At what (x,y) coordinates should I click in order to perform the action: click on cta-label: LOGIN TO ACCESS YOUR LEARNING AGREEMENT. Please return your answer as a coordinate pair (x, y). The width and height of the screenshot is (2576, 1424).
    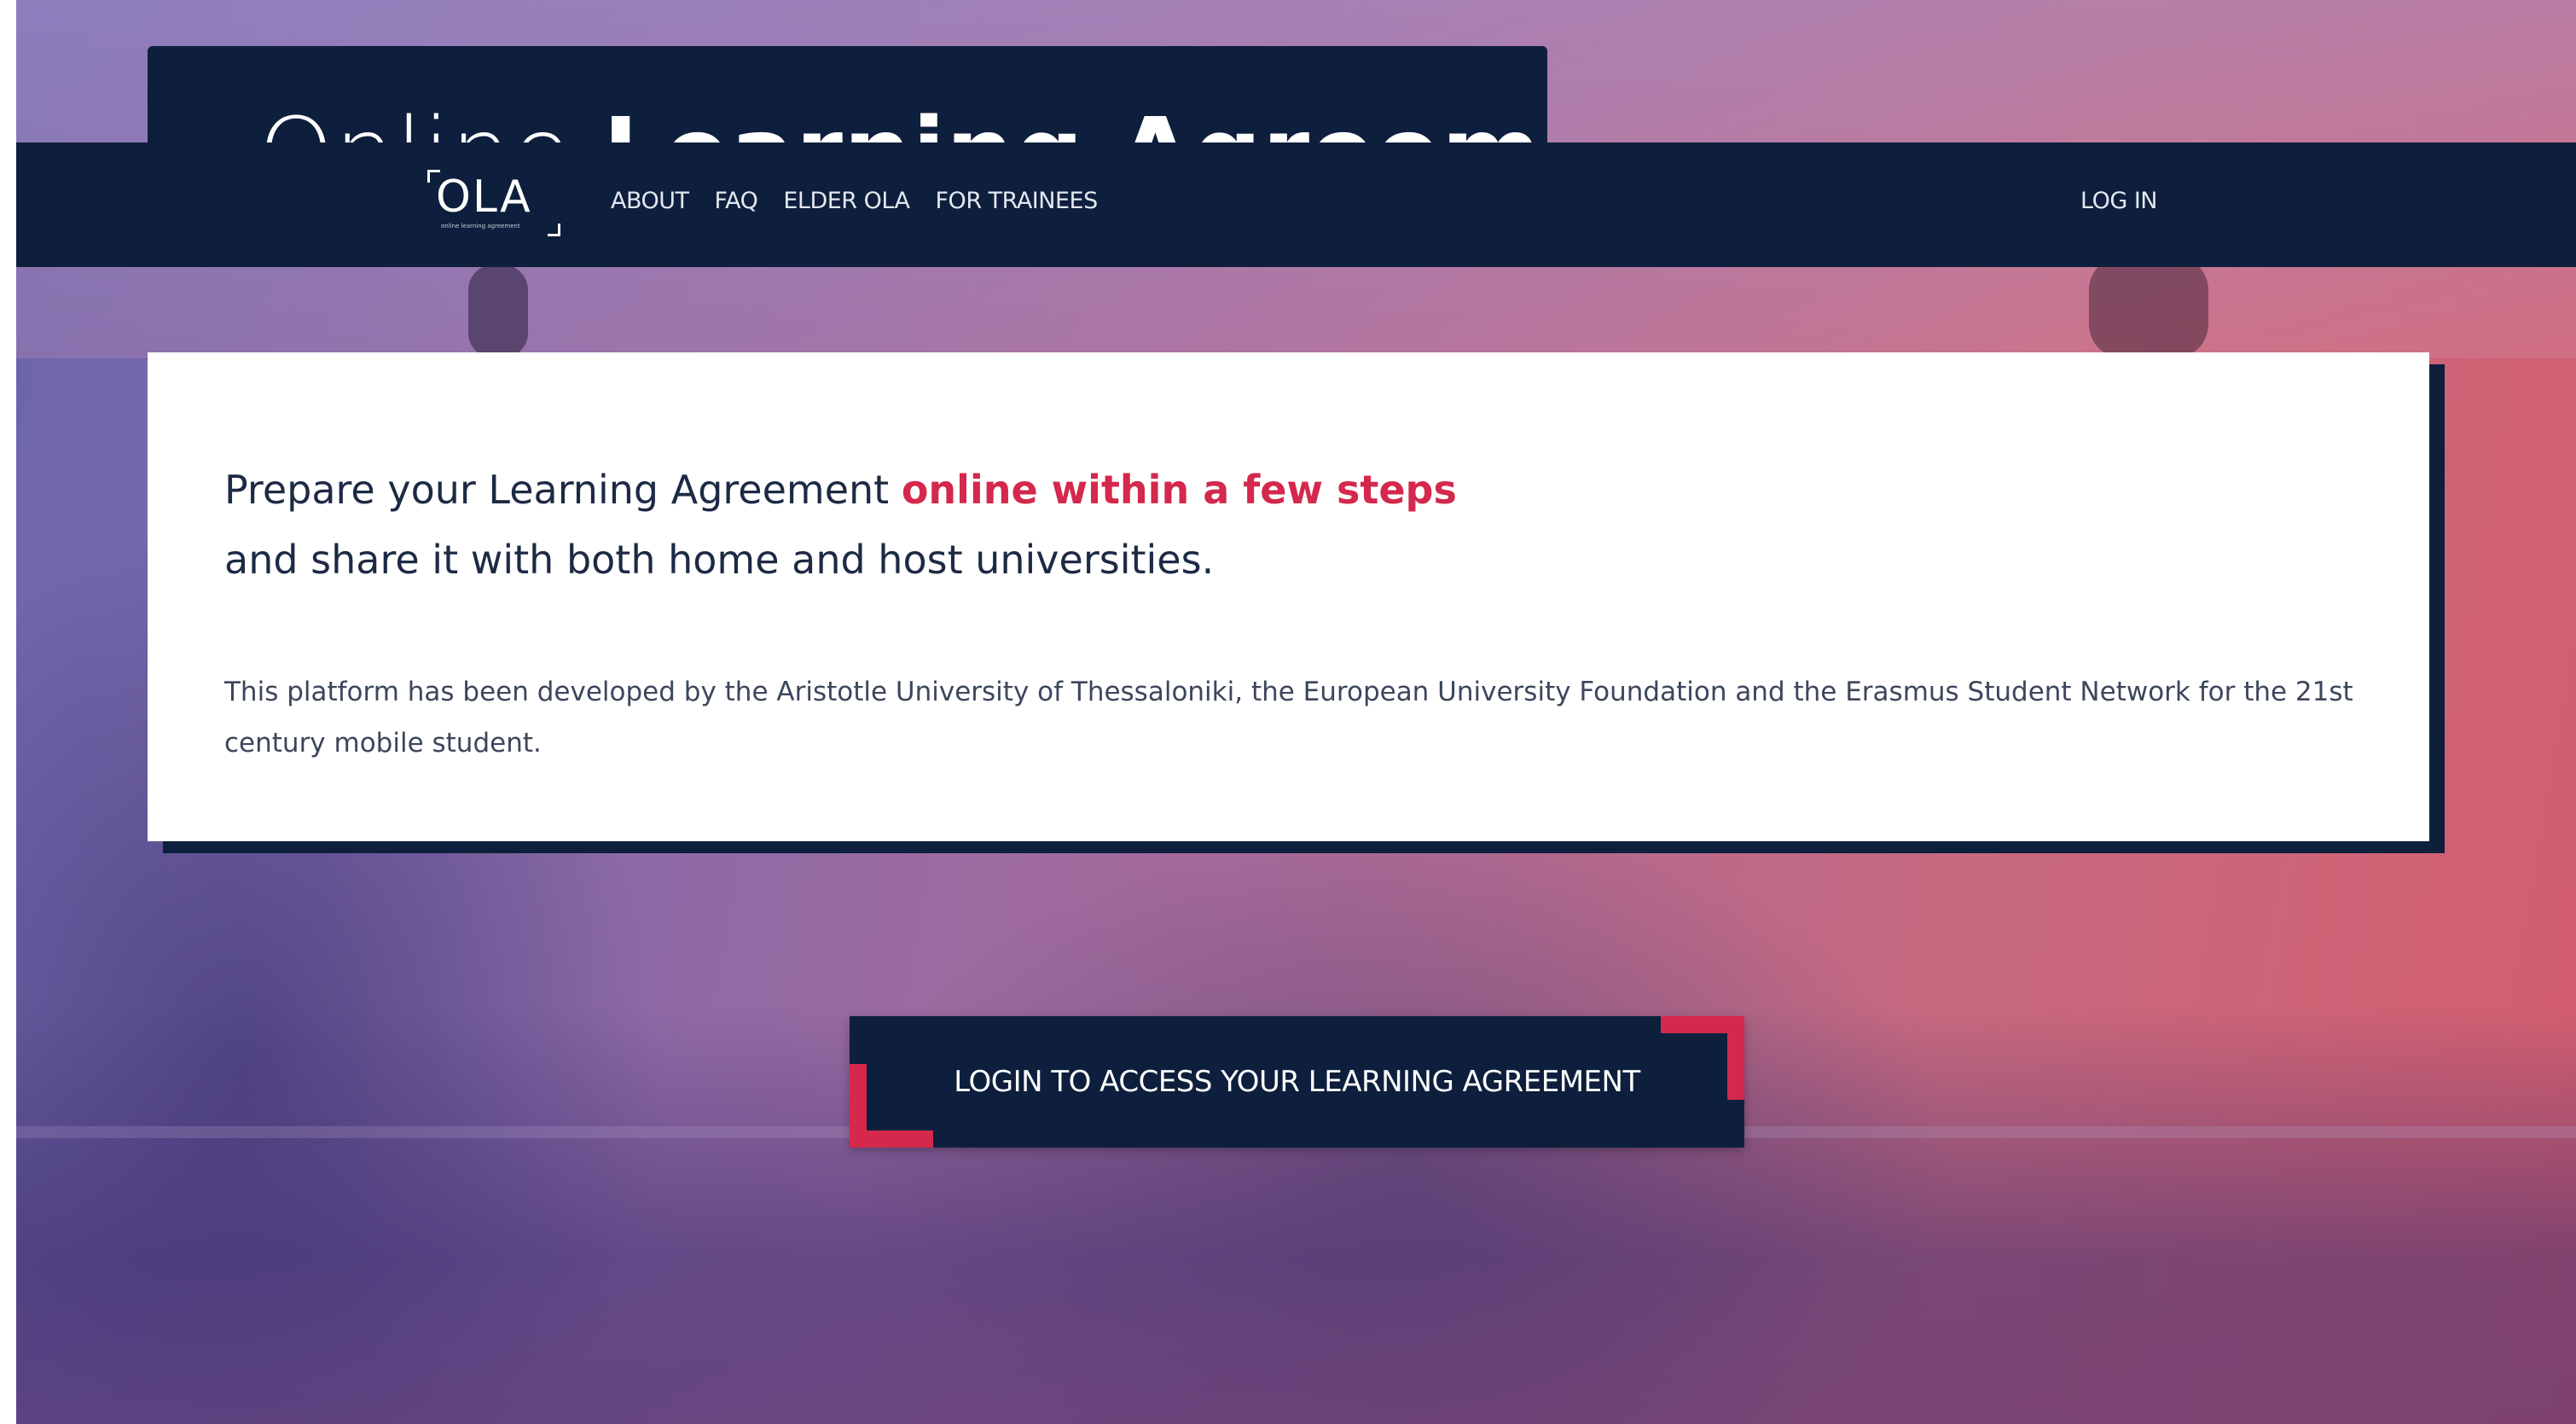
    Looking at the image, I should click on (1297, 1082).